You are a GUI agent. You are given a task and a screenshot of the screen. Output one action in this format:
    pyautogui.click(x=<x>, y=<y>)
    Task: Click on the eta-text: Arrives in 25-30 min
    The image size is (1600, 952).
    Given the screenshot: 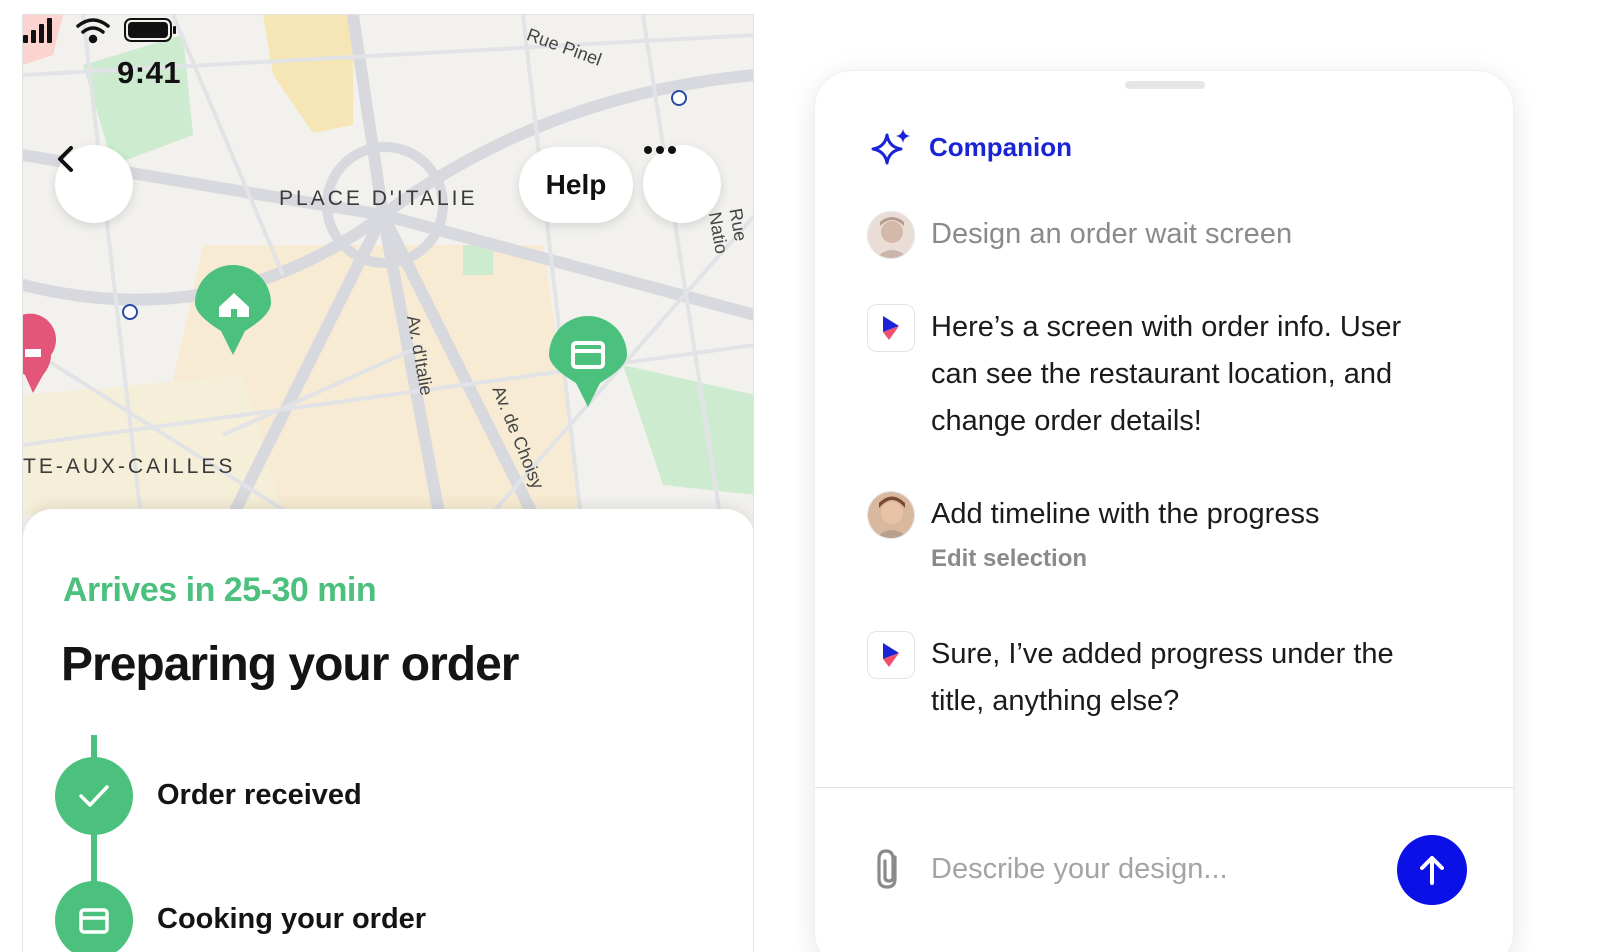 What is the action you would take?
    pyautogui.click(x=220, y=590)
    